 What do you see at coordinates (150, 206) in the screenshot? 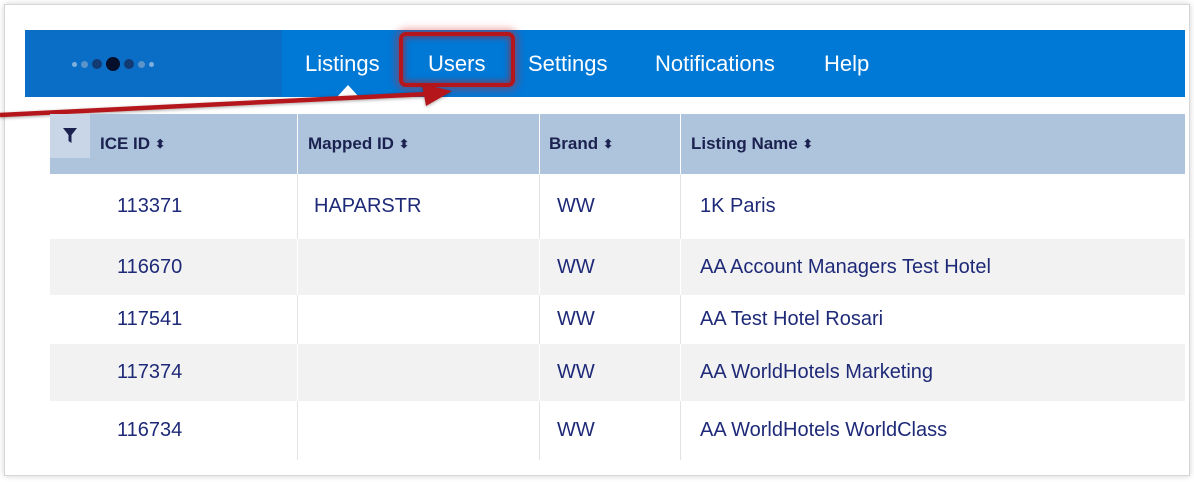
I see `cell-ice-id: 113371` at bounding box center [150, 206].